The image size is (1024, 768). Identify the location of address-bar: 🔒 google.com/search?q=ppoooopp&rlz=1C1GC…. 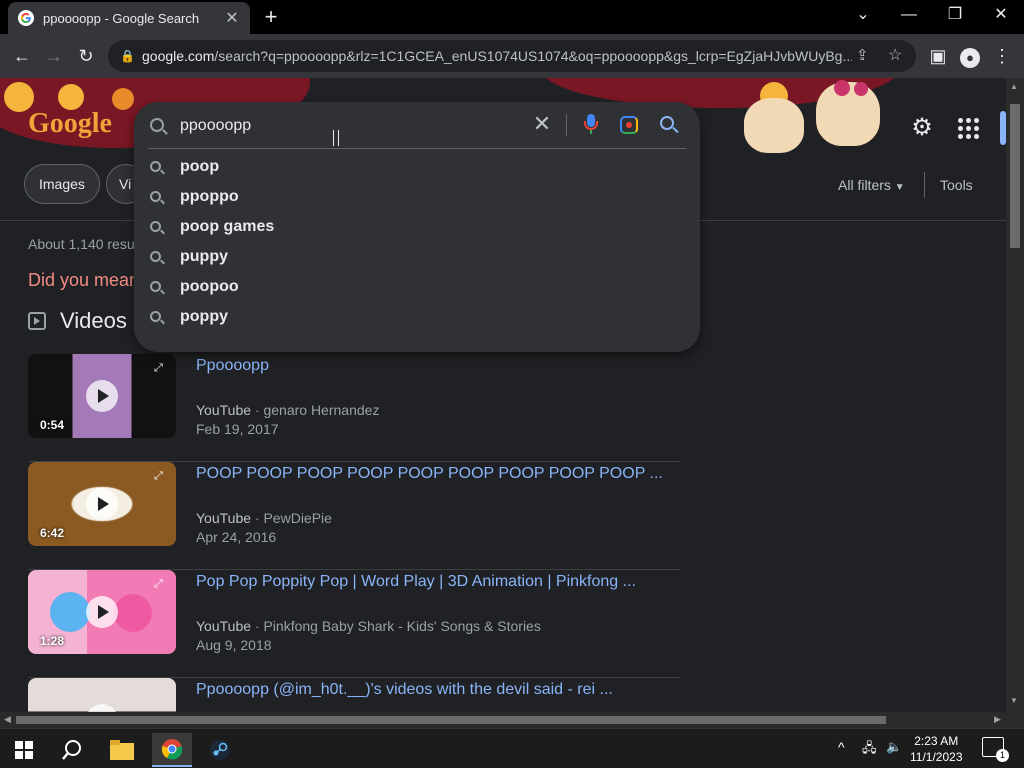
(512, 56).